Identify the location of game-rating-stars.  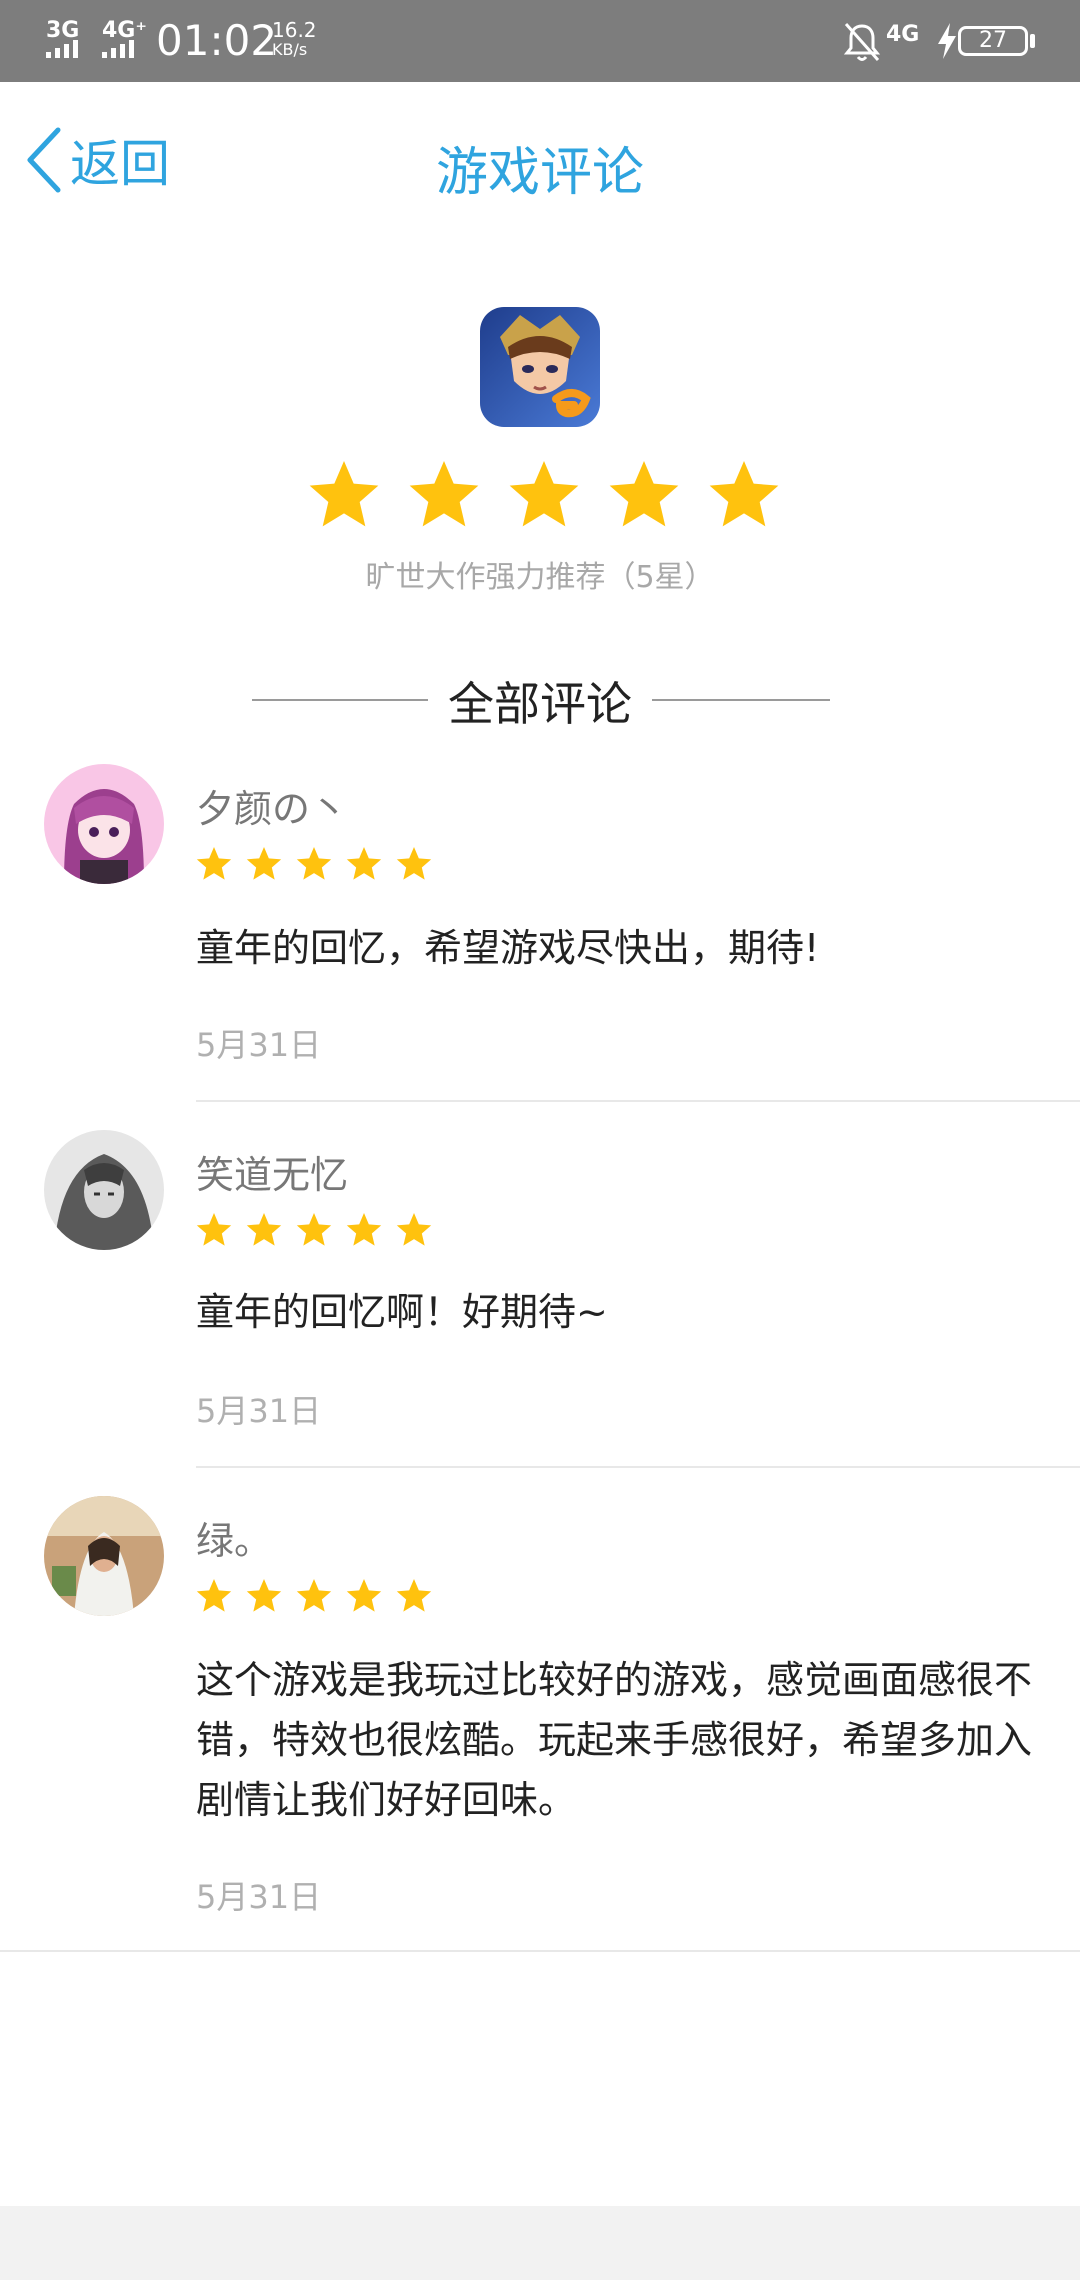
(544, 495).